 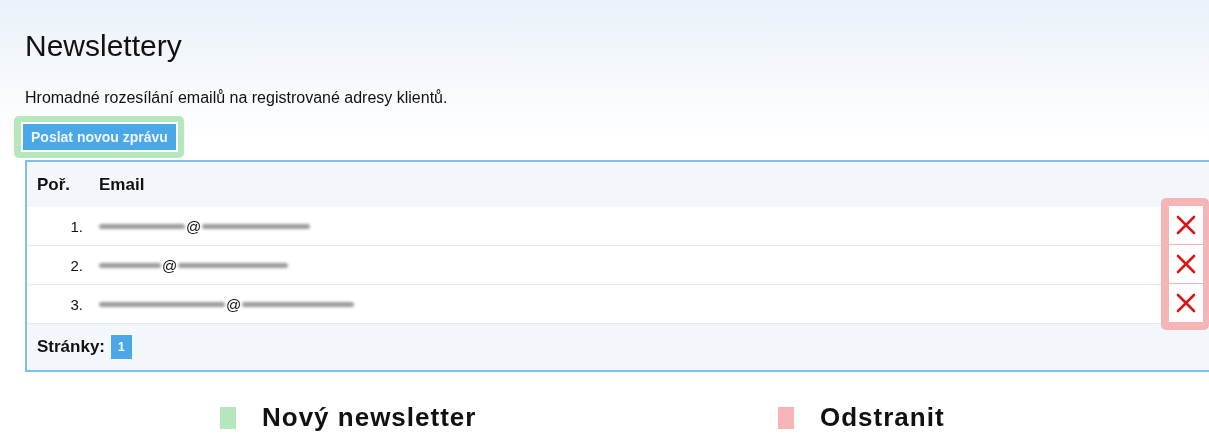 I want to click on row-number: 2., so click(x=76, y=265).